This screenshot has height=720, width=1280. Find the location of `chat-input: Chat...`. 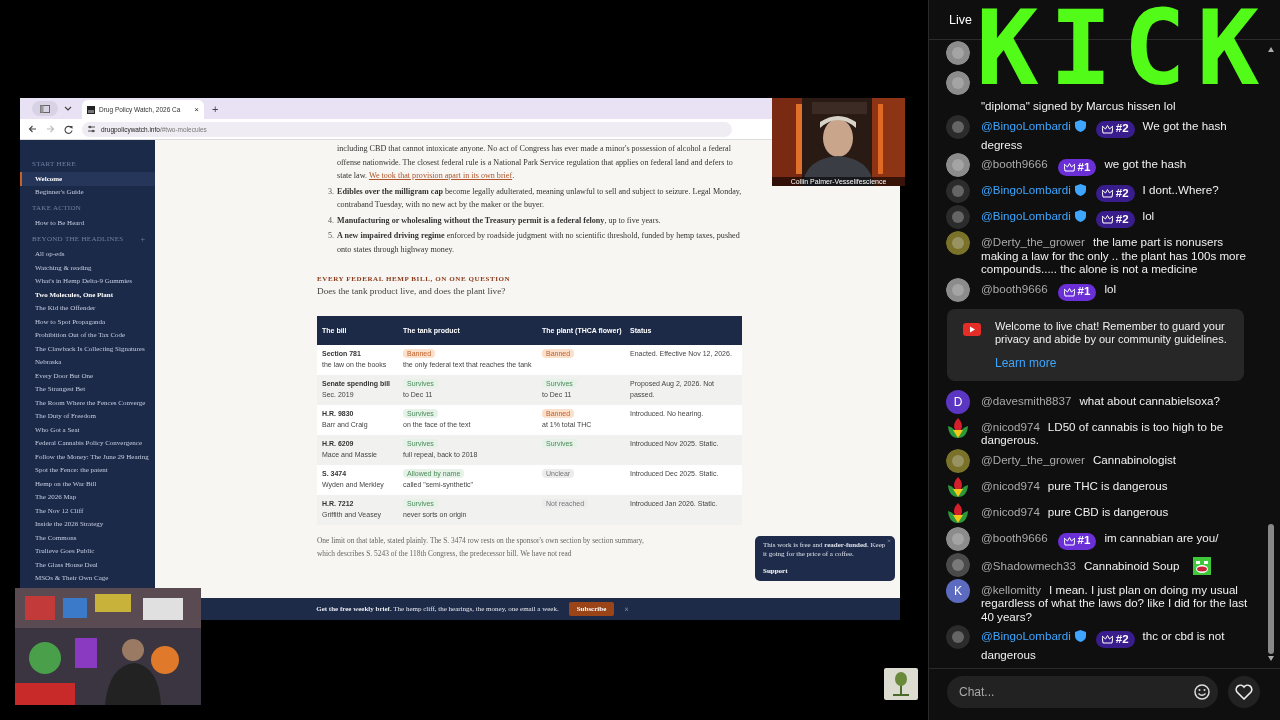

chat-input: Chat... is located at coordinates (1082, 691).